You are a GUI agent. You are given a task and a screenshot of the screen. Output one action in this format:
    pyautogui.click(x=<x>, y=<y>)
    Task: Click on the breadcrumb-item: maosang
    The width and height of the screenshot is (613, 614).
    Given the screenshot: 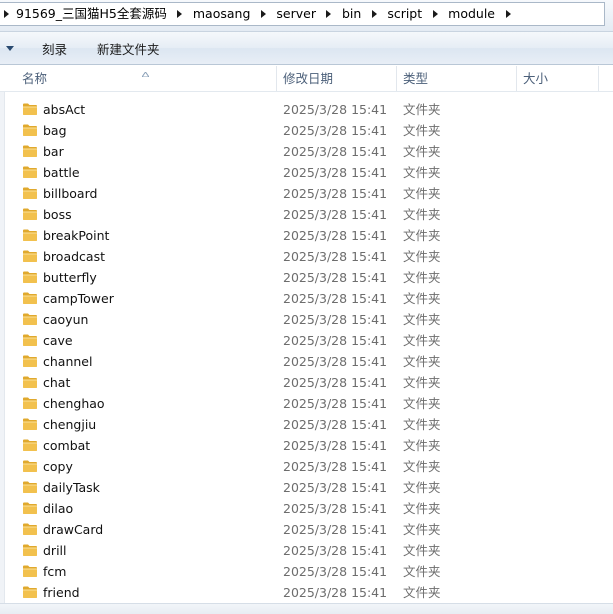 What is the action you would take?
    pyautogui.click(x=222, y=14)
    